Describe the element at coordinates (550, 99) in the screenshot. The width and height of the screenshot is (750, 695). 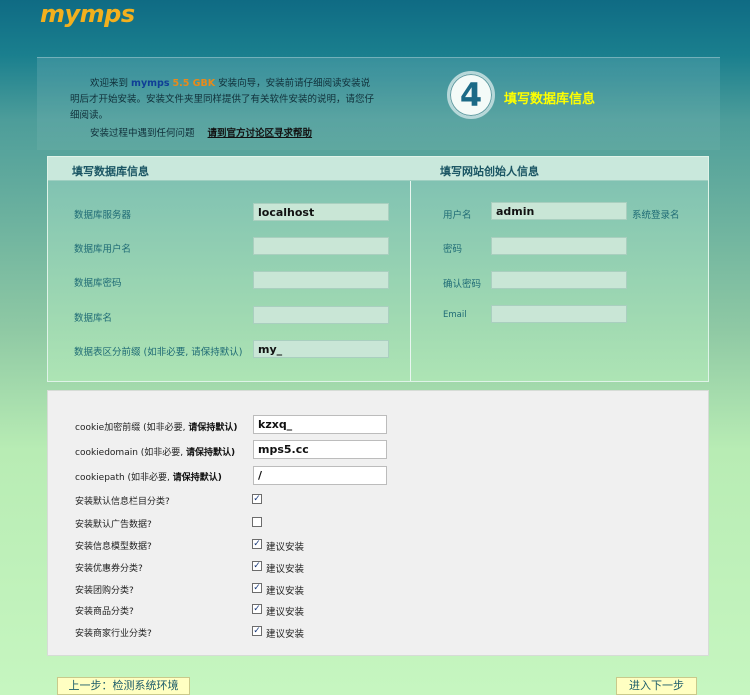
I see `step-title: 填写数据库信息` at that location.